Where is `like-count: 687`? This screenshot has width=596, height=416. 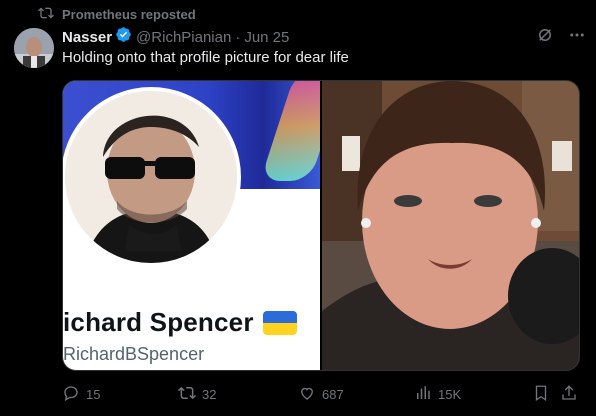 like-count: 687 is located at coordinates (333, 394).